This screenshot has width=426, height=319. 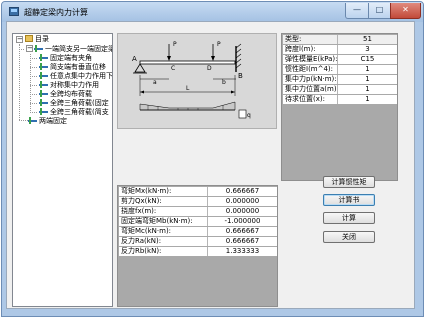 I want to click on param-label: 惯性距I(m^4):, so click(x=310, y=69).